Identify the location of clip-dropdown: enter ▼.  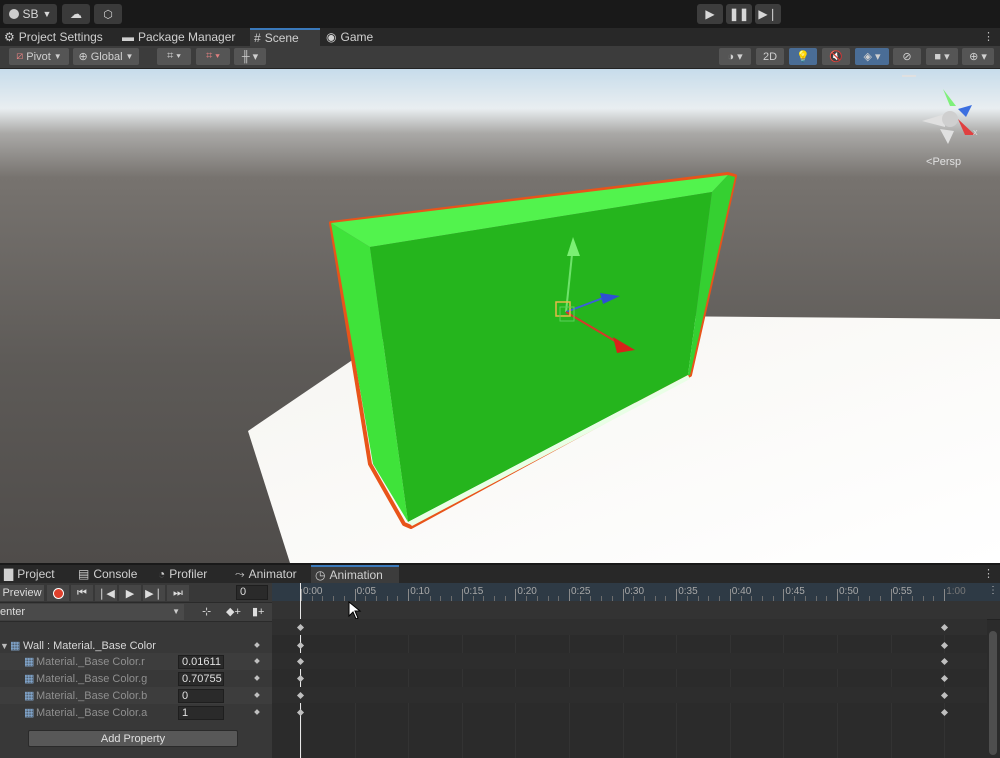
(92, 612).